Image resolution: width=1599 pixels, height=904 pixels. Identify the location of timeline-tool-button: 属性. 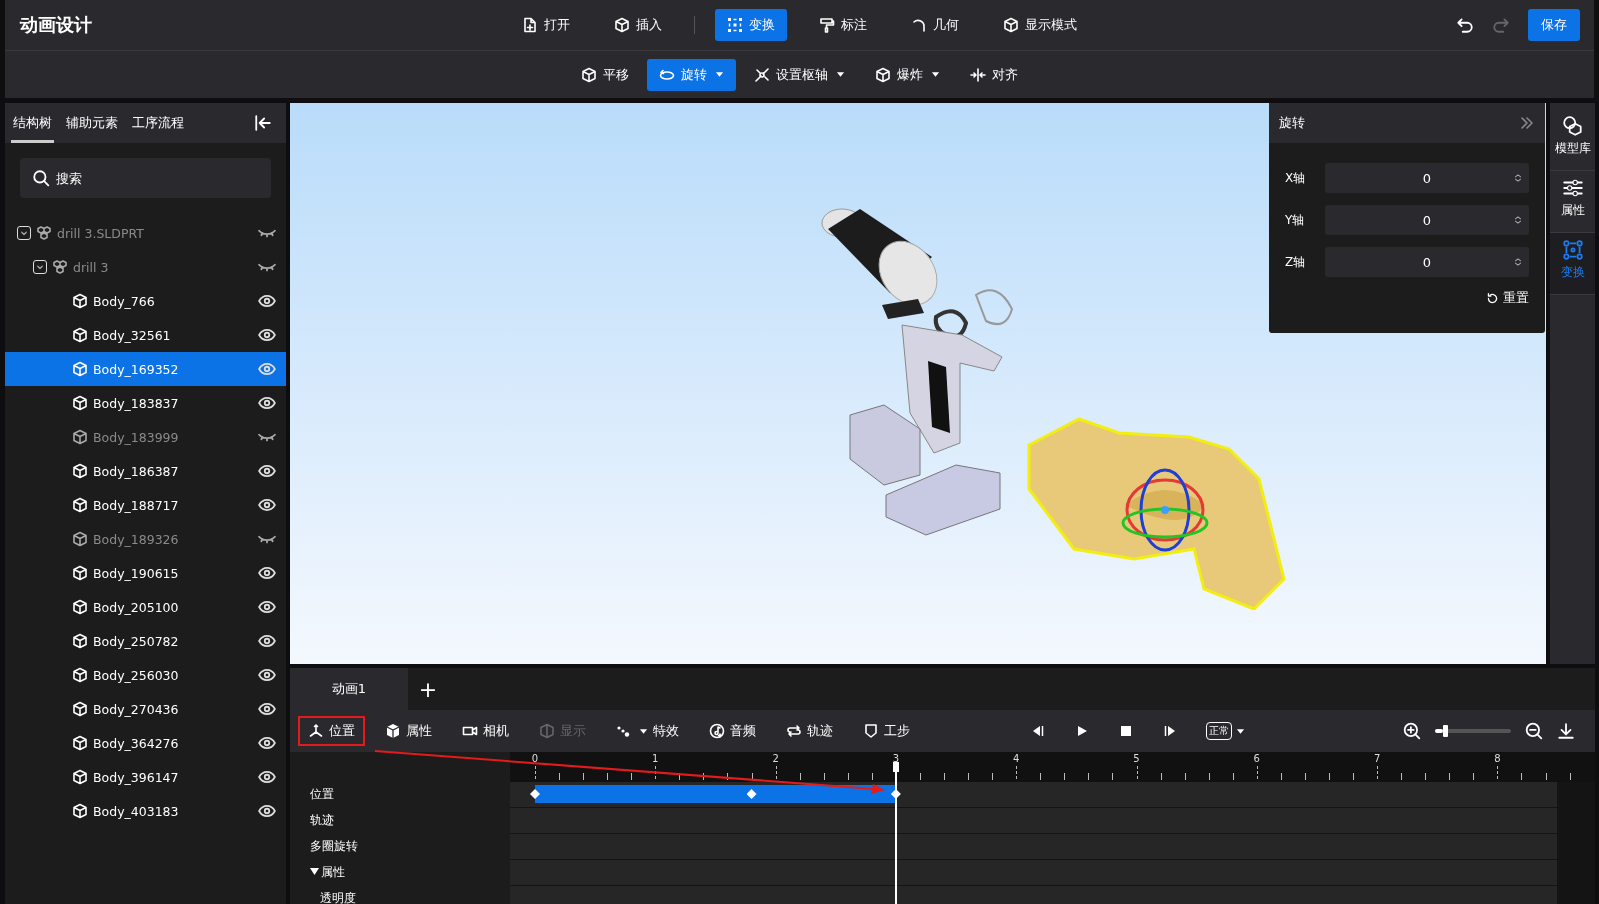
(408, 731).